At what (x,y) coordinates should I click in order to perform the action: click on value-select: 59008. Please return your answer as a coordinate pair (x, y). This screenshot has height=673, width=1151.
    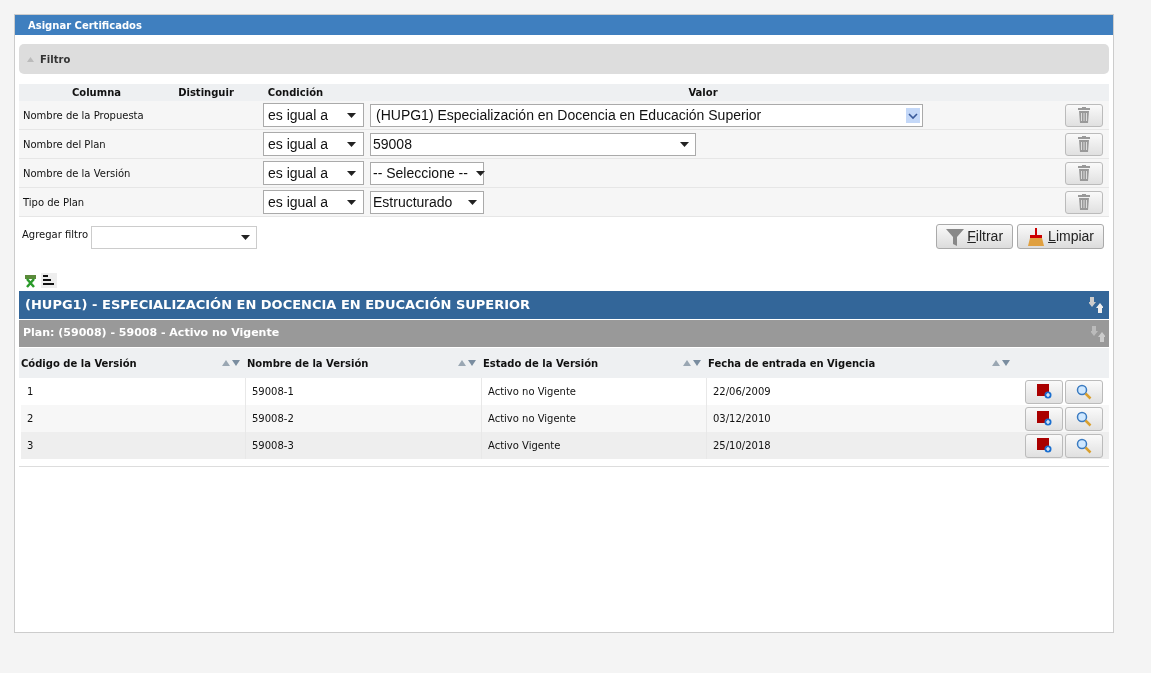
    Looking at the image, I should click on (533, 144).